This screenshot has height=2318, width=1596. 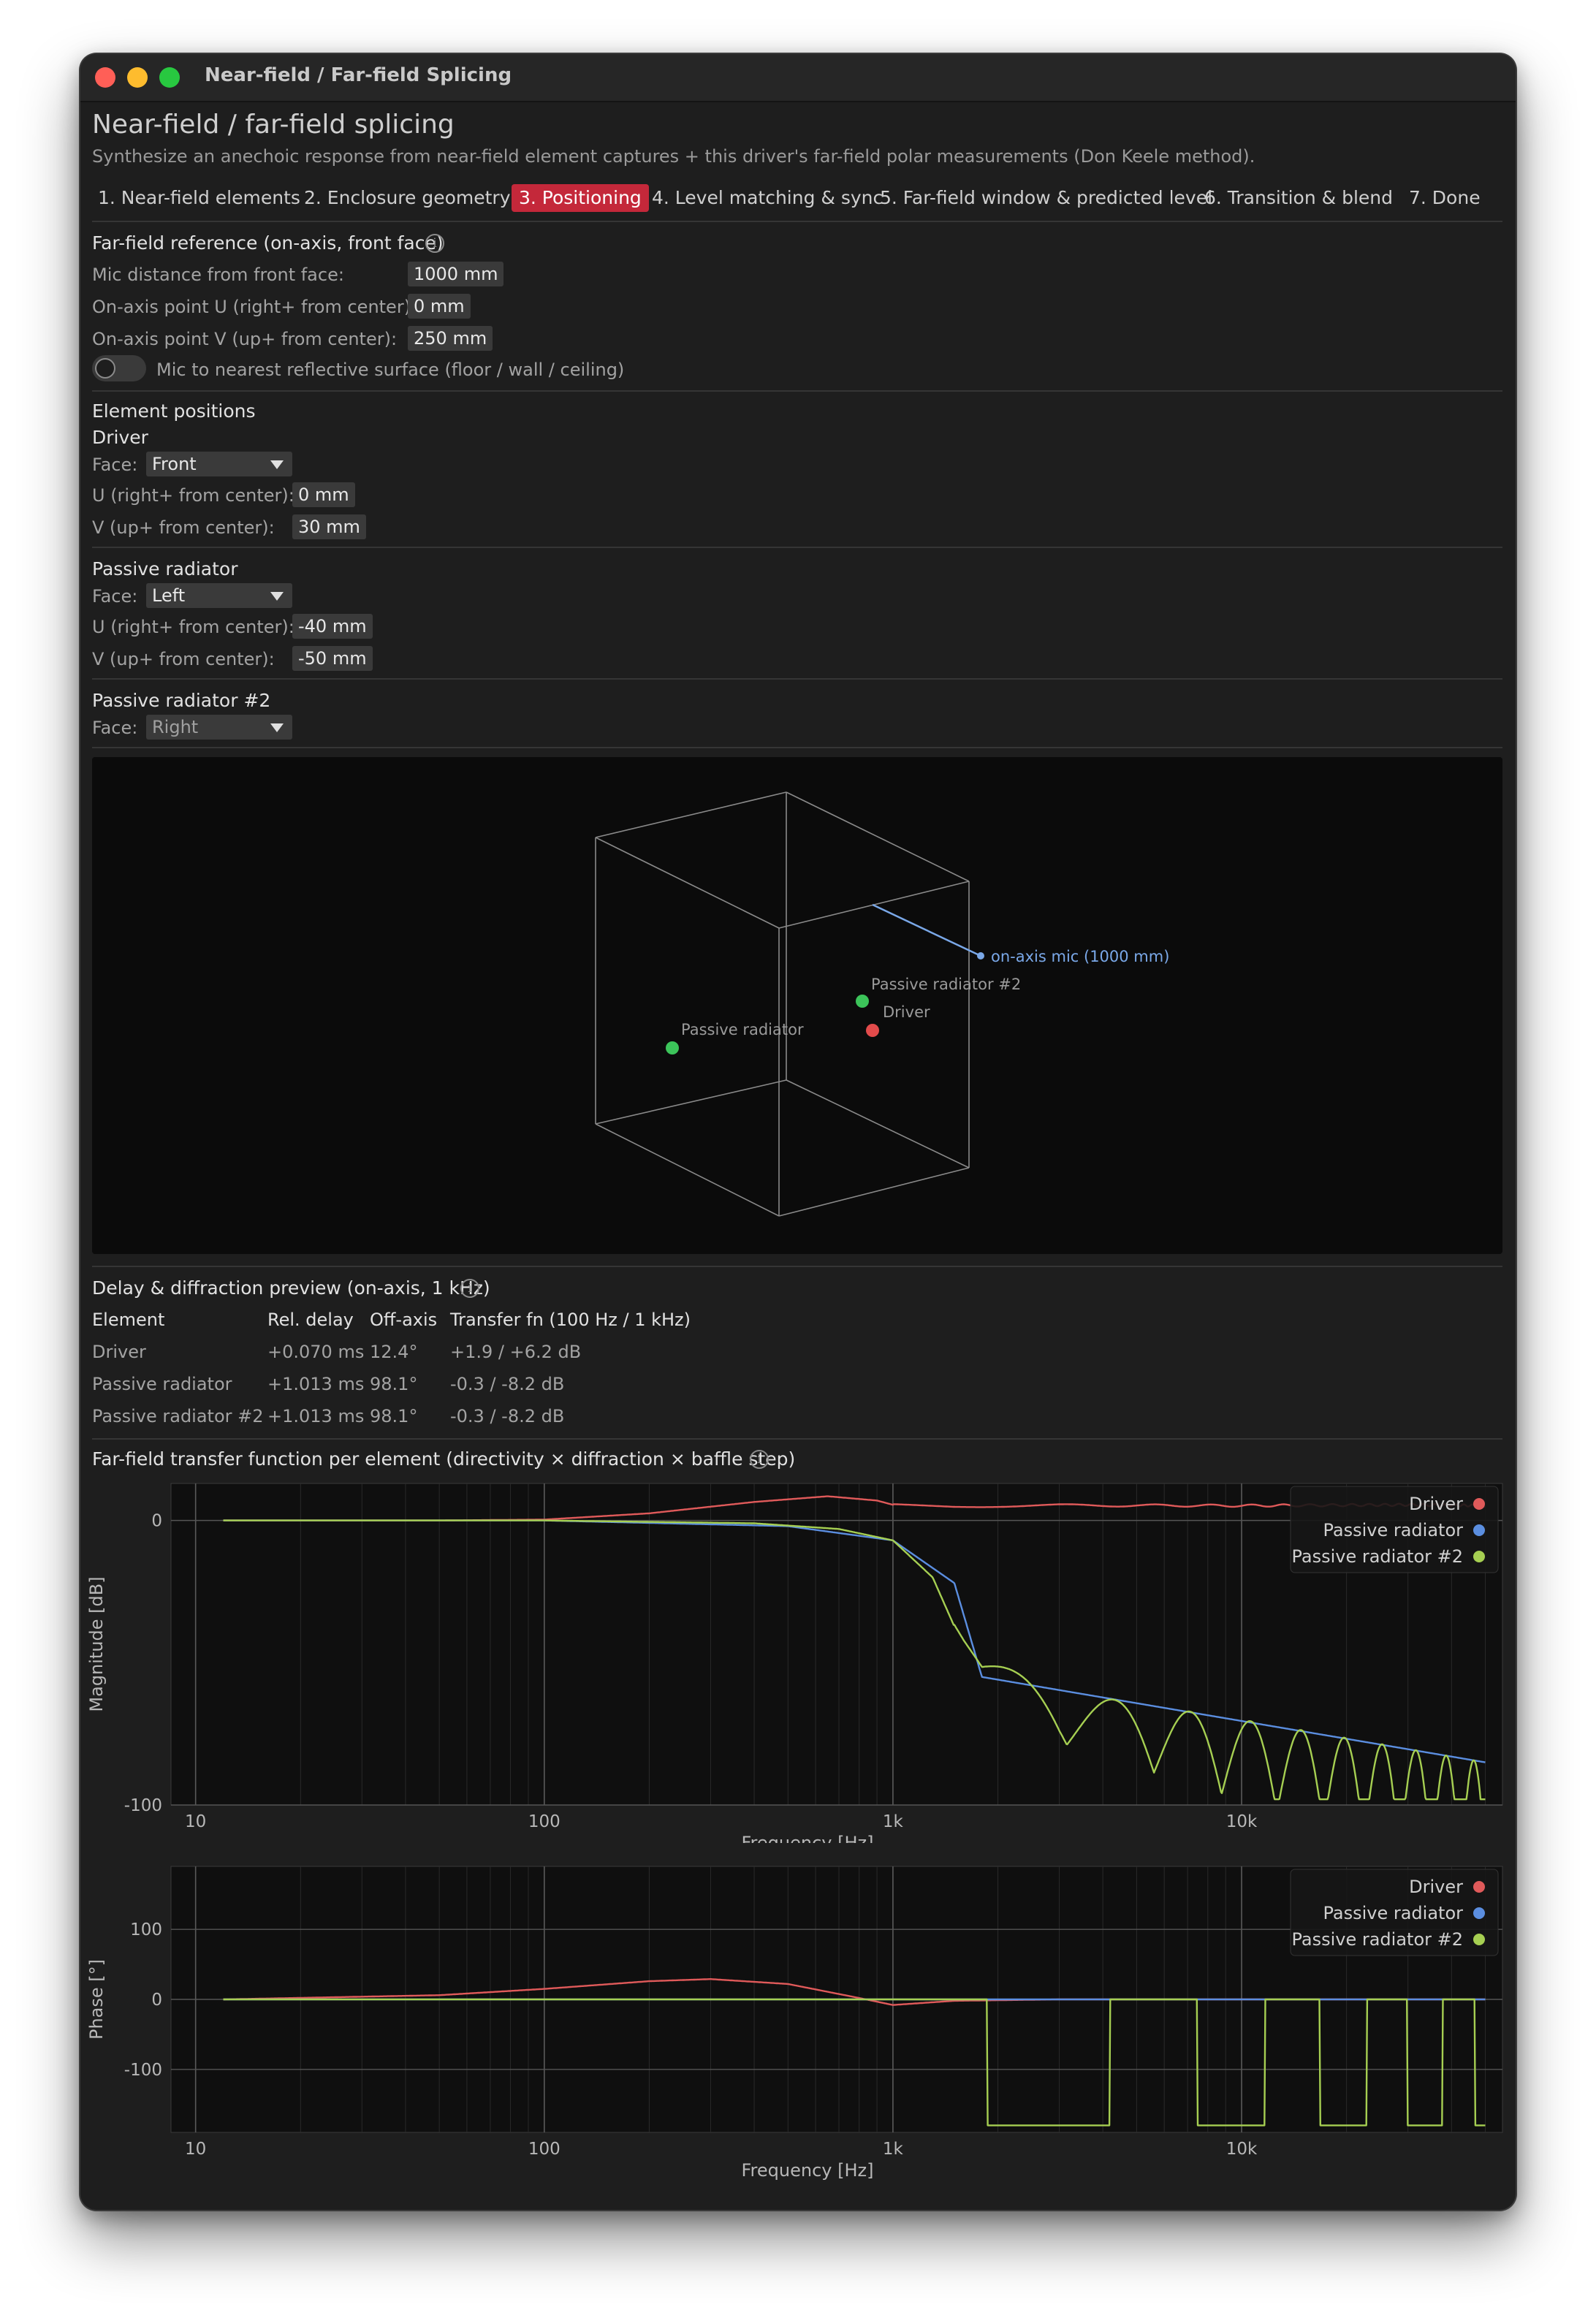 What do you see at coordinates (332, 626) in the screenshot?
I see `passive-radiator-u-field: -40 mm` at bounding box center [332, 626].